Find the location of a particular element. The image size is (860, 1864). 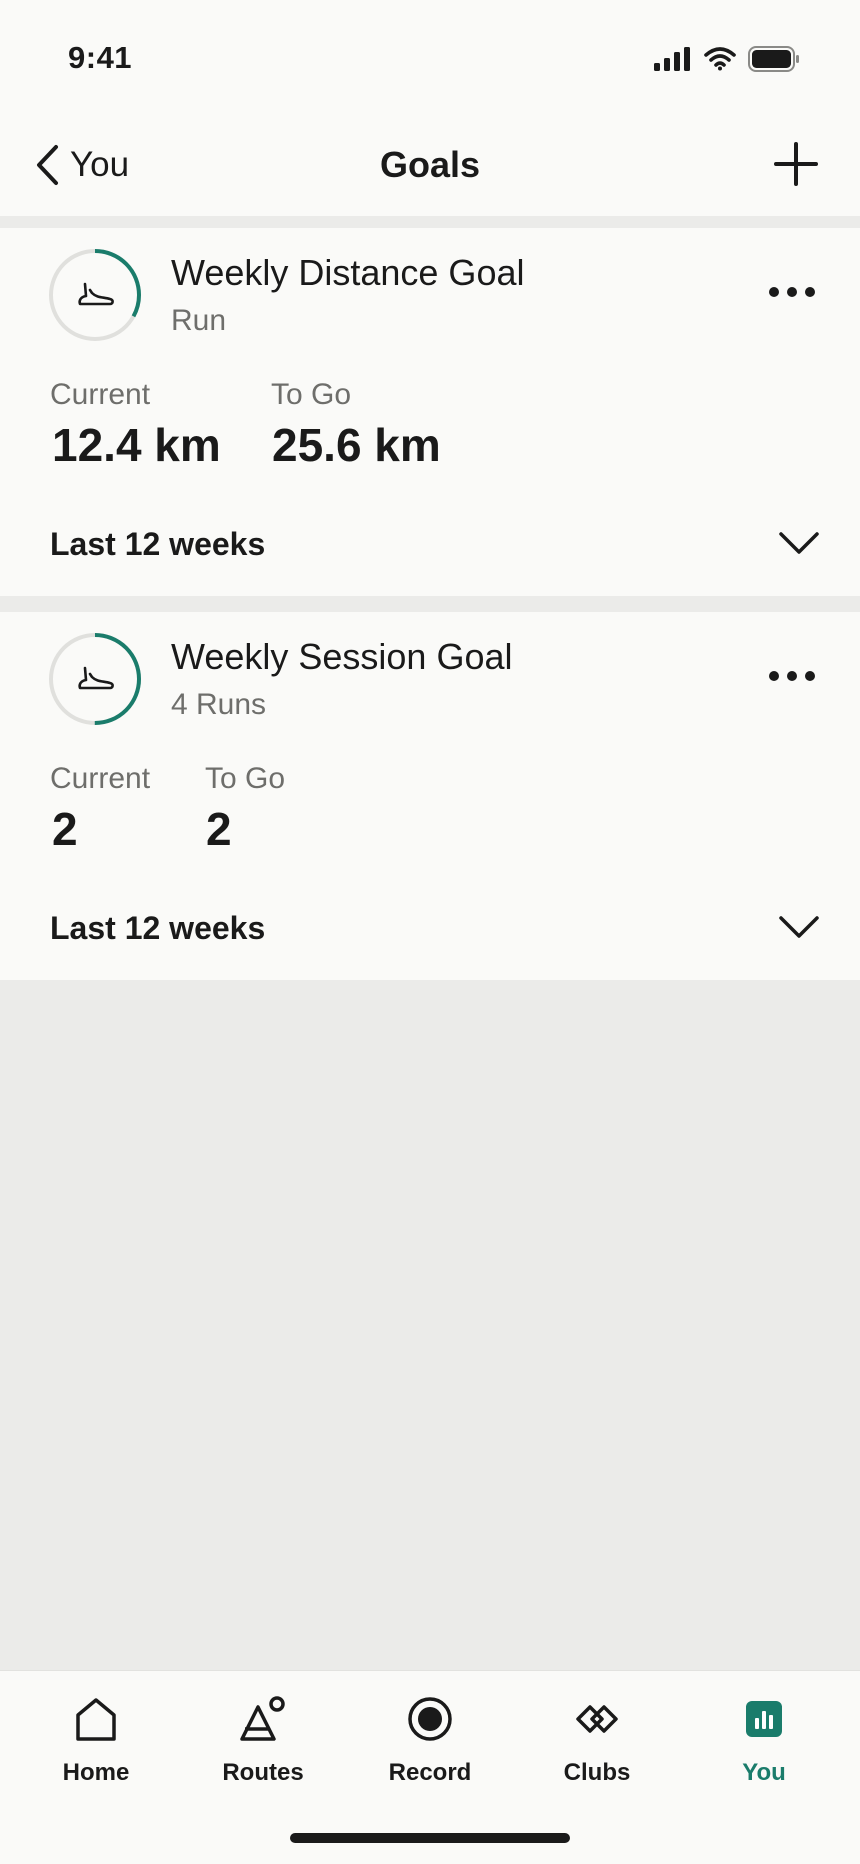

tab-label: Record is located at coordinates (430, 1772).